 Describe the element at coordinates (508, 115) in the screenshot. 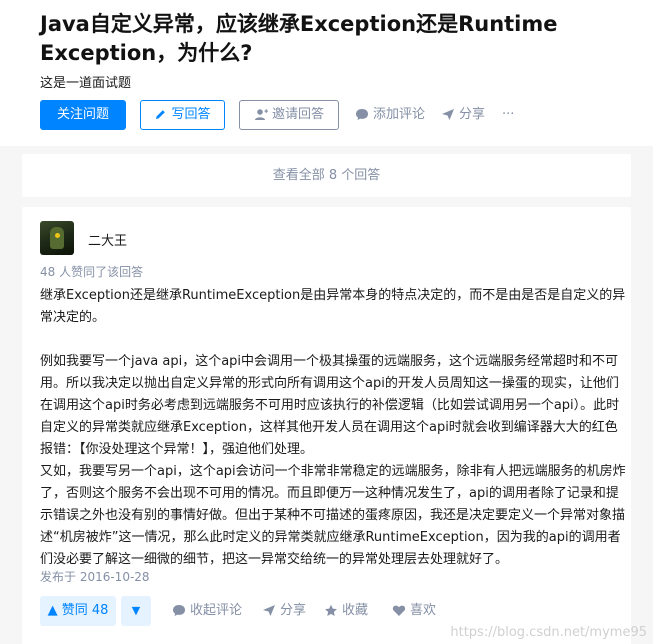

I see `more-options-button: ···` at that location.